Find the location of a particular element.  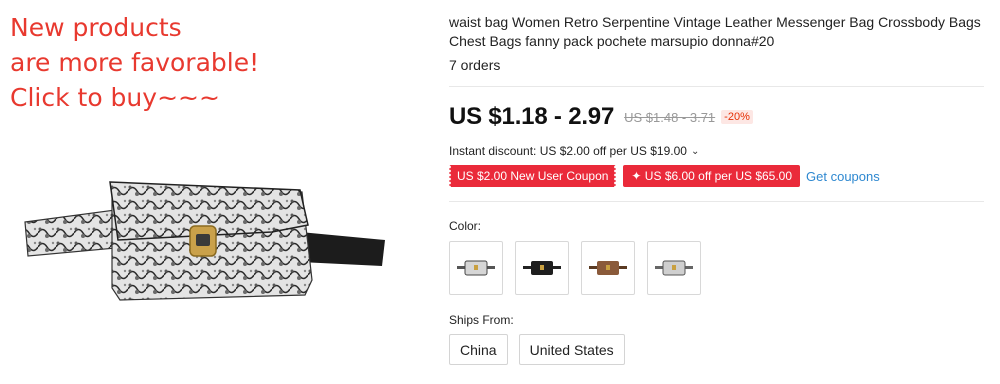

ships-from-china: China is located at coordinates (478, 349).